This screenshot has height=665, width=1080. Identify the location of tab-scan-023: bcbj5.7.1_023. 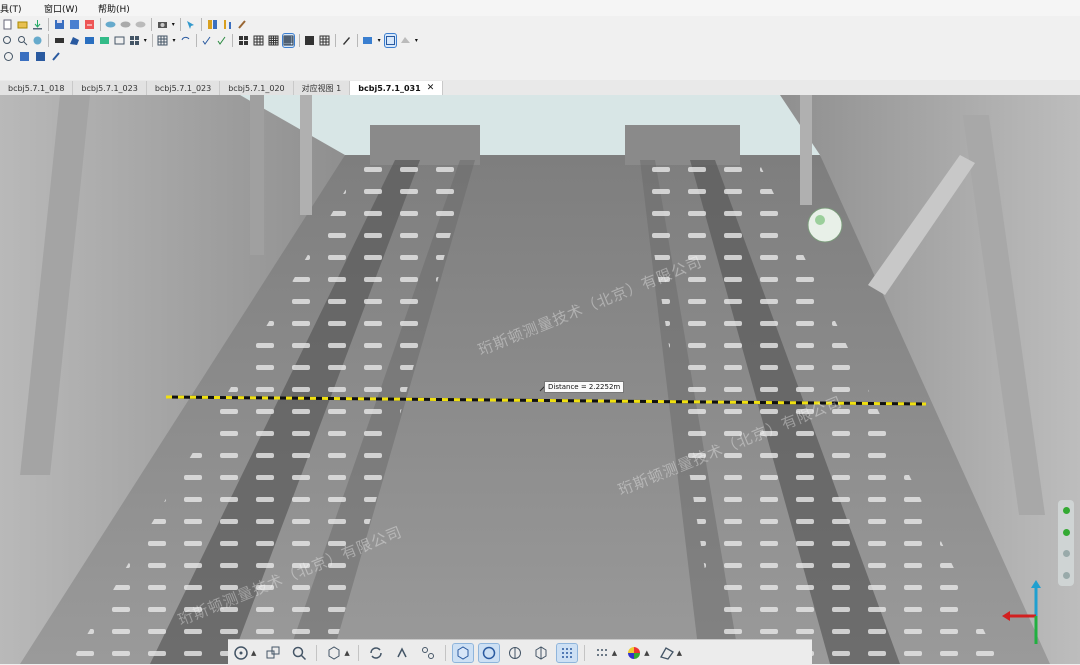
(110, 88).